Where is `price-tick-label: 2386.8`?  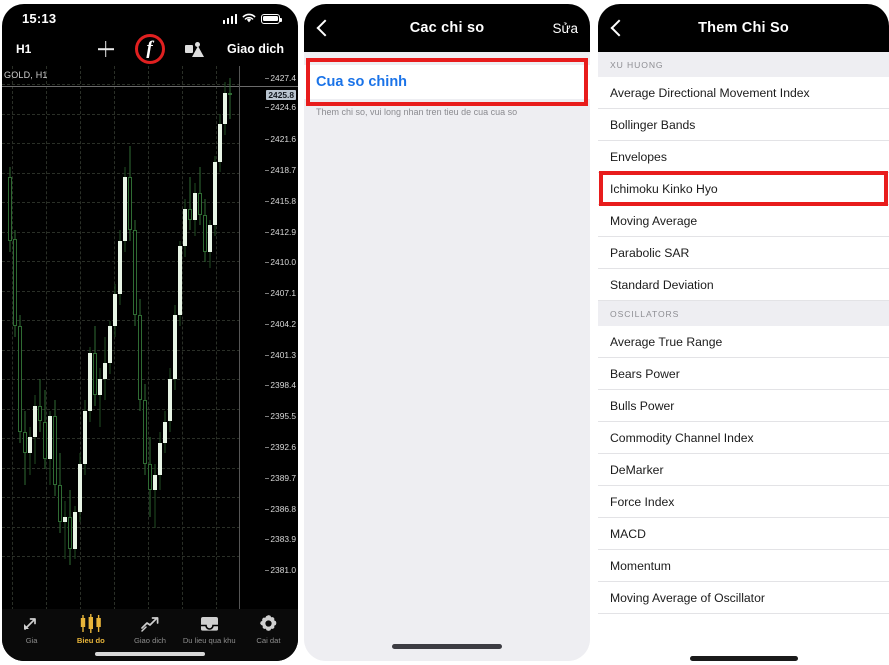
price-tick-label: 2386.8 is located at coordinates (280, 508).